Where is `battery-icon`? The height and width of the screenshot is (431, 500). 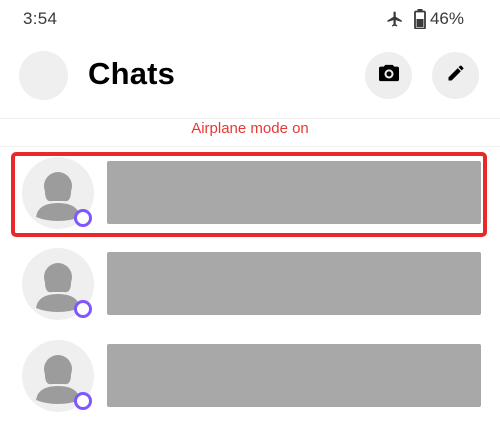
battery-icon is located at coordinates (420, 19).